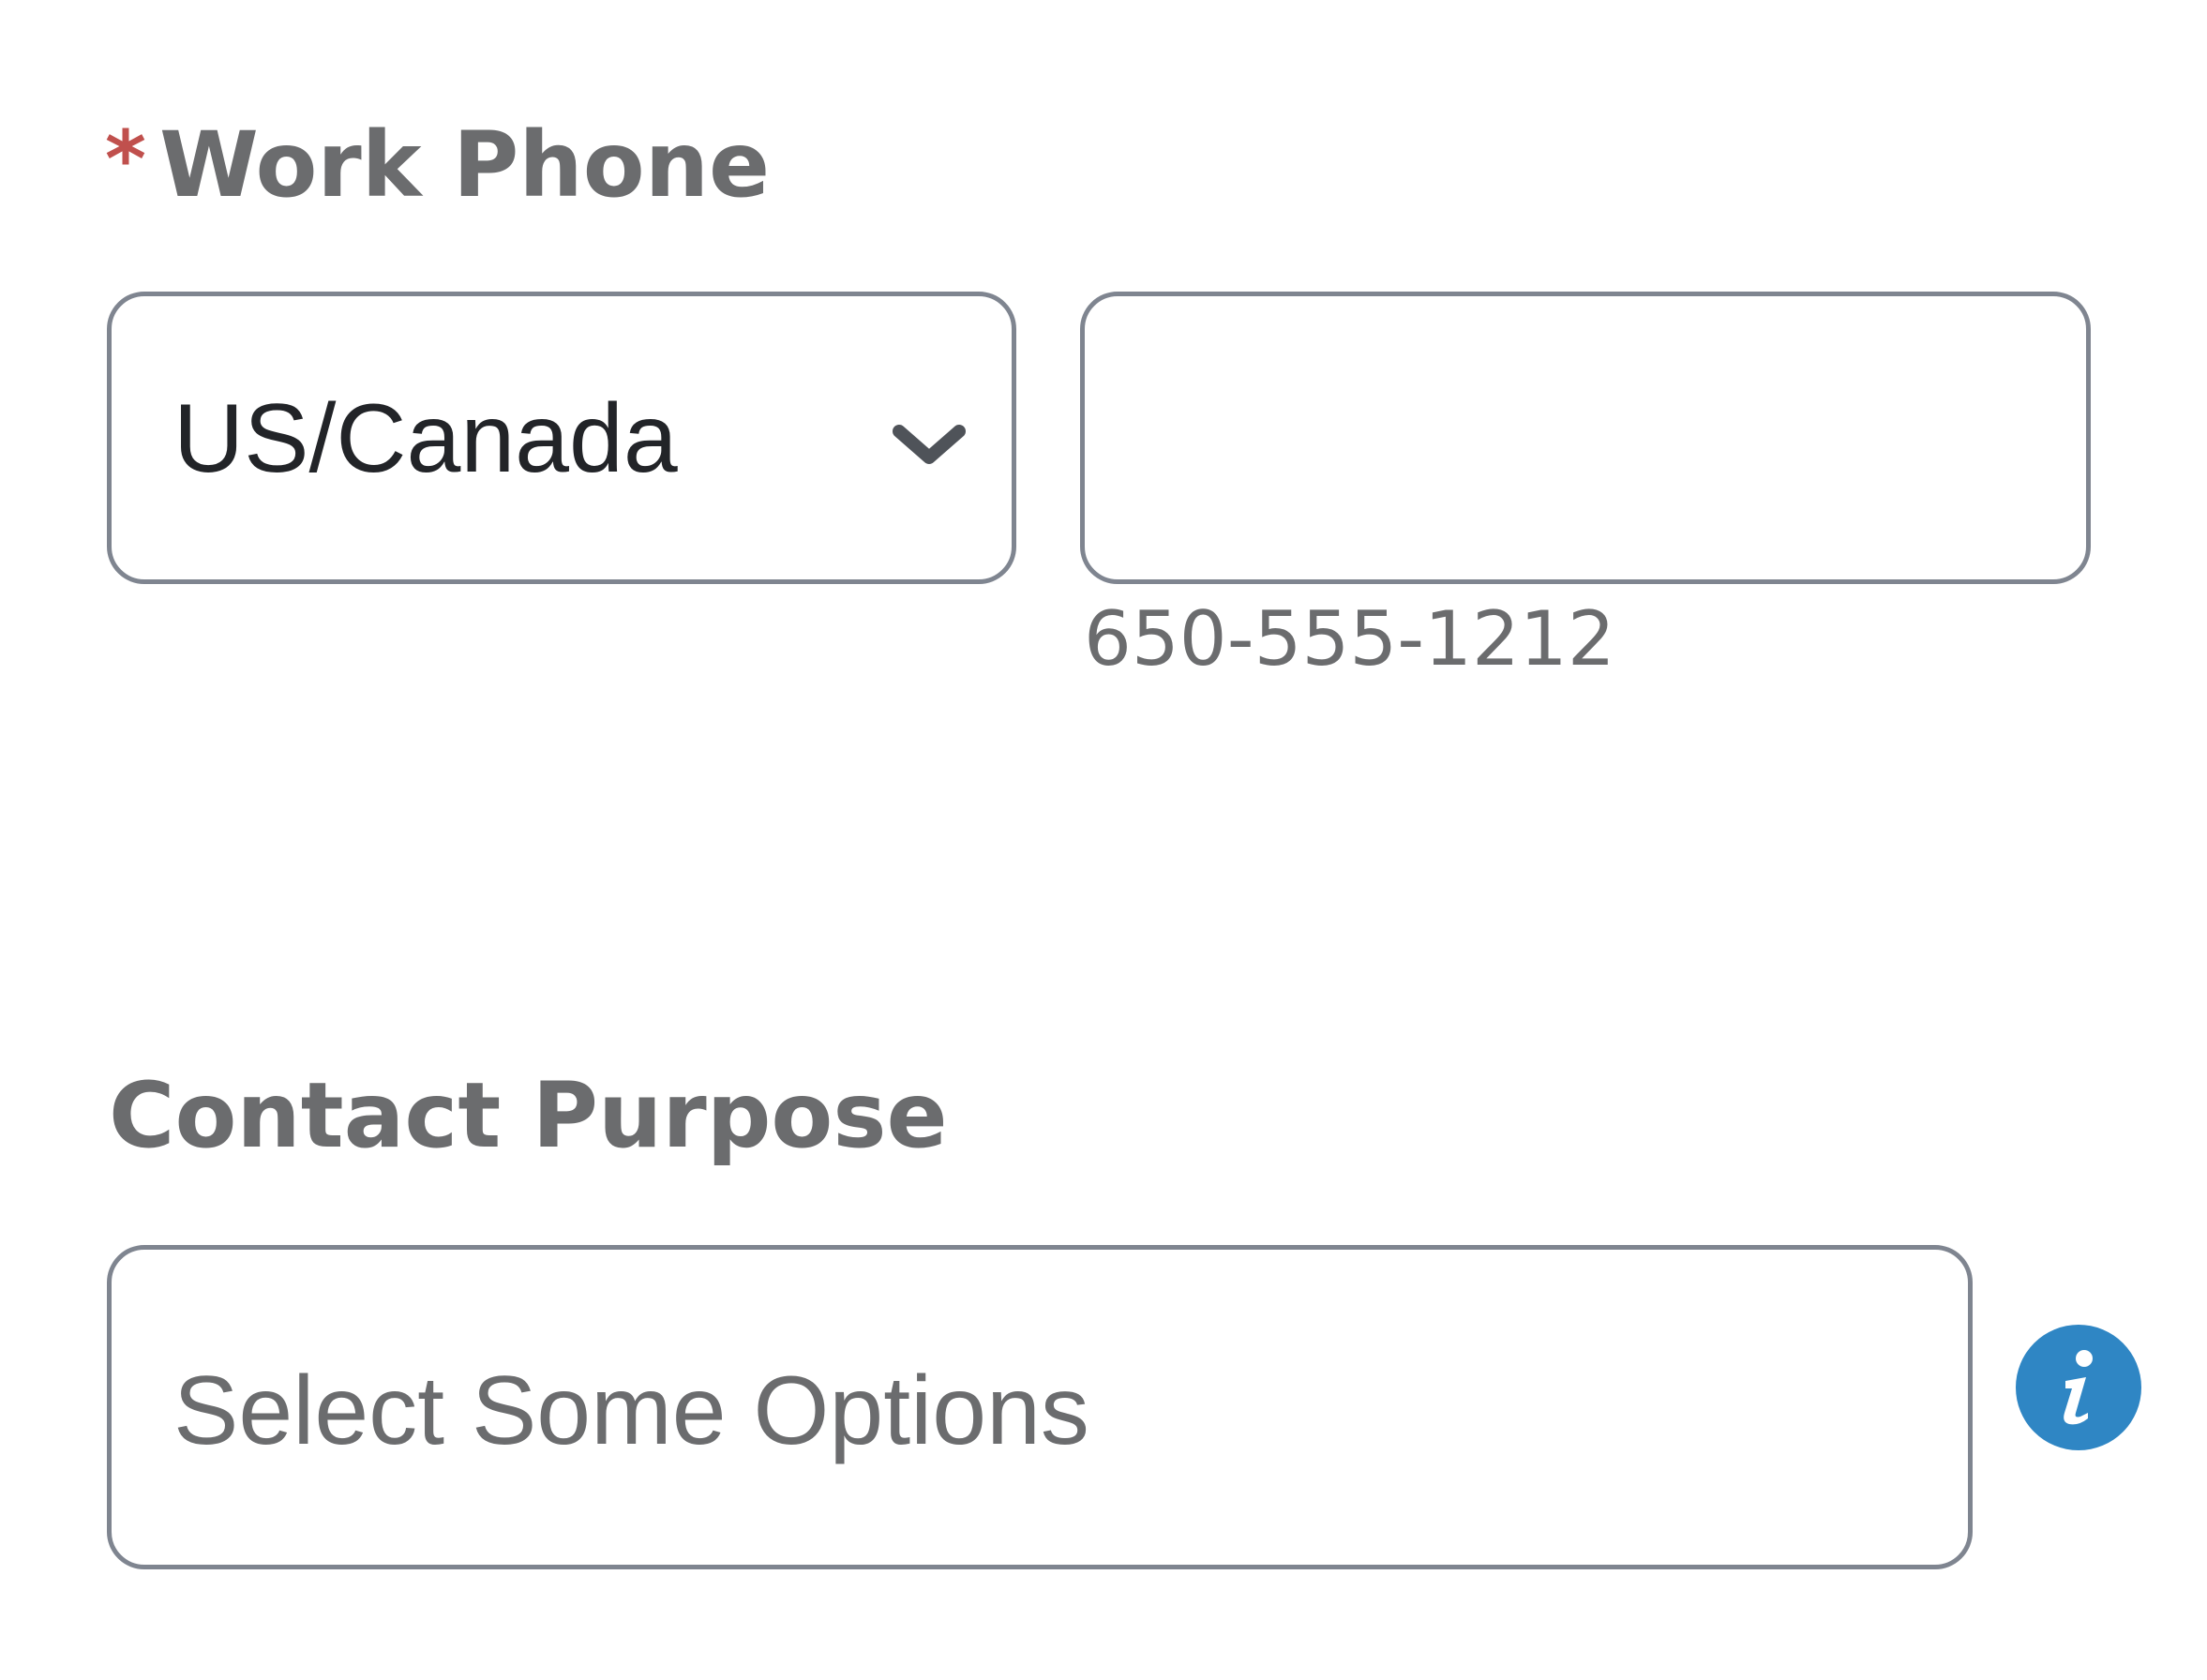 The width and height of the screenshot is (2207, 1680). What do you see at coordinates (1349, 638) in the screenshot?
I see `work-phone-format-hint: 650-555-1212` at bounding box center [1349, 638].